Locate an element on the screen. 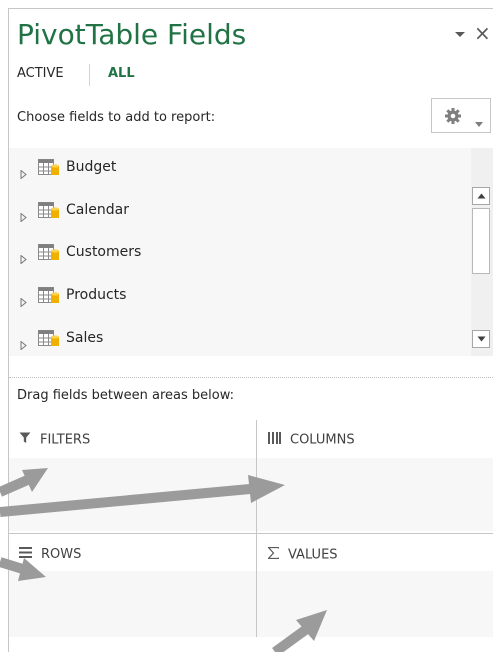 This screenshot has width=493, height=652. scroll-down-button is located at coordinates (481, 339).